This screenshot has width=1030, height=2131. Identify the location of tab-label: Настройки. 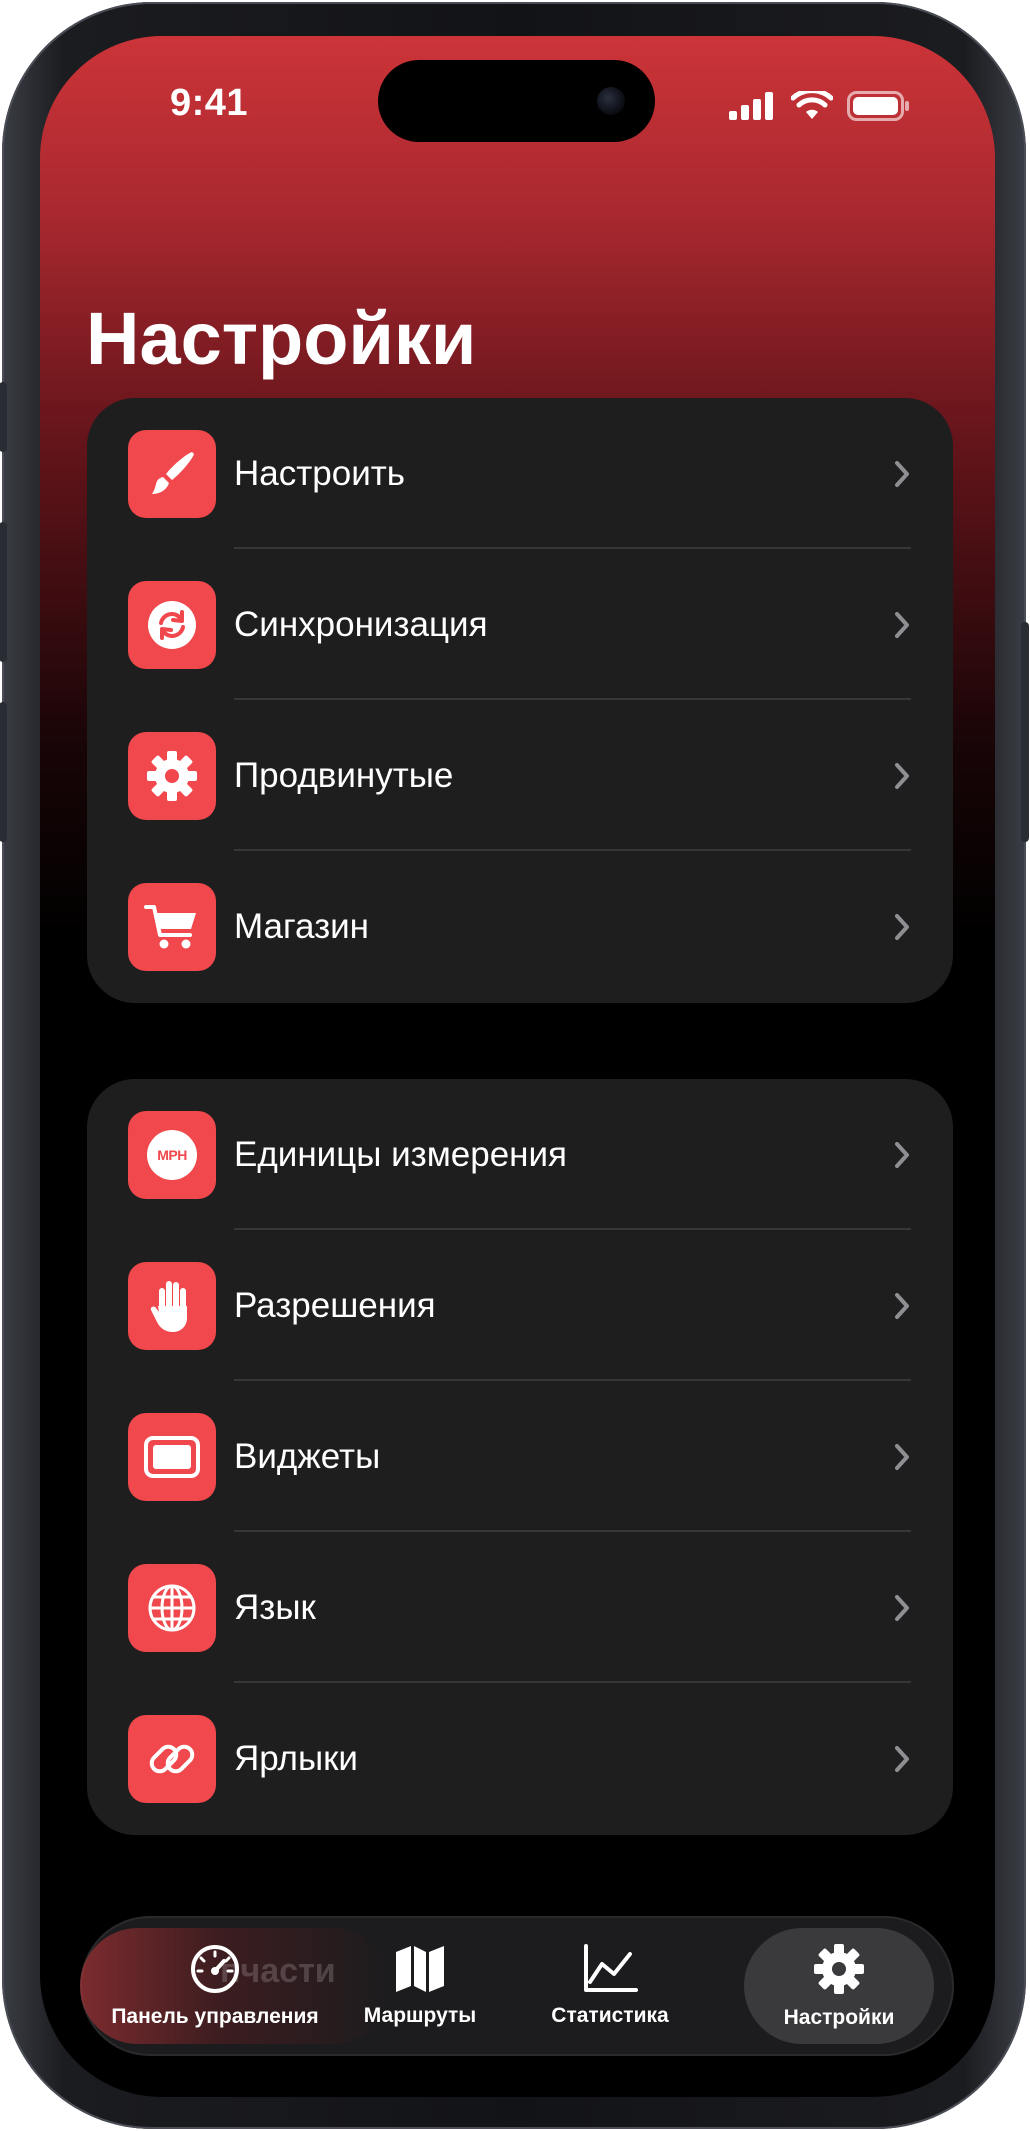
(839, 2017).